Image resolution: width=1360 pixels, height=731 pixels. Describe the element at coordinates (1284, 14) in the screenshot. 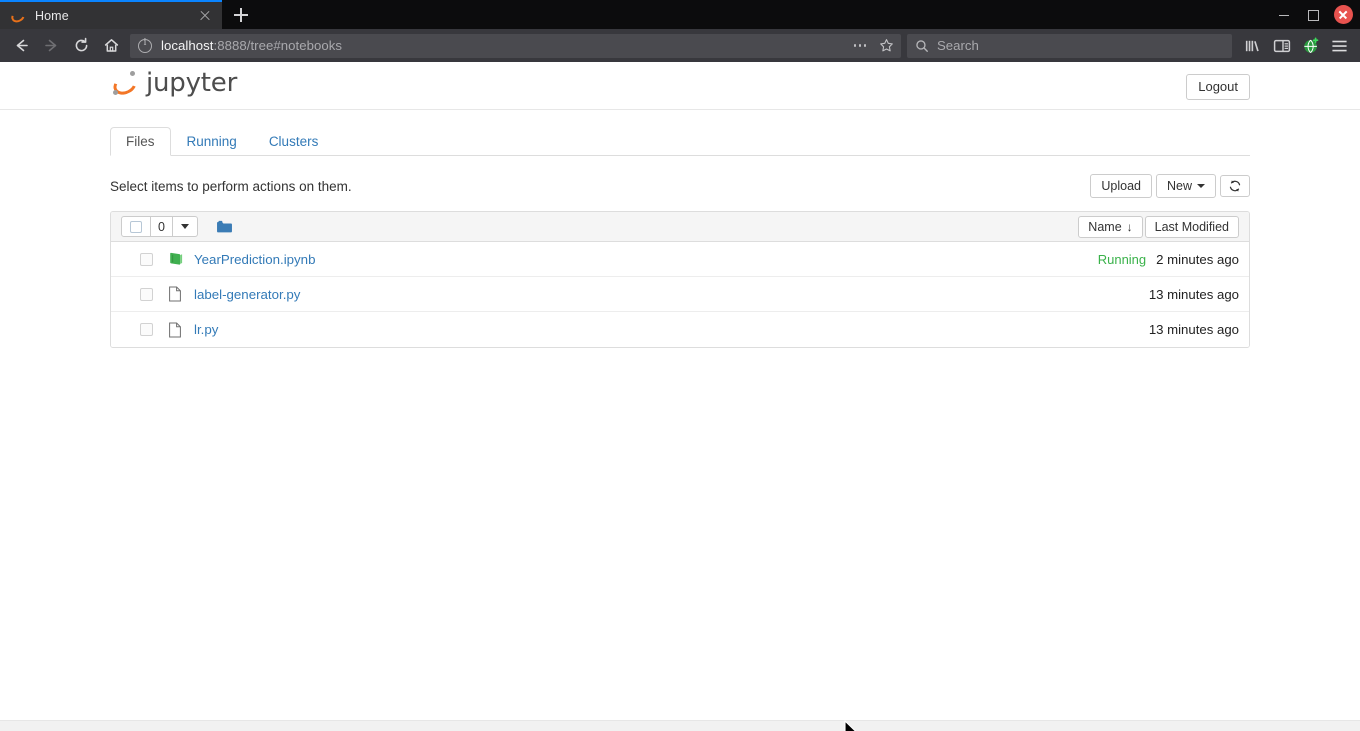

I see `minimize-icon` at that location.